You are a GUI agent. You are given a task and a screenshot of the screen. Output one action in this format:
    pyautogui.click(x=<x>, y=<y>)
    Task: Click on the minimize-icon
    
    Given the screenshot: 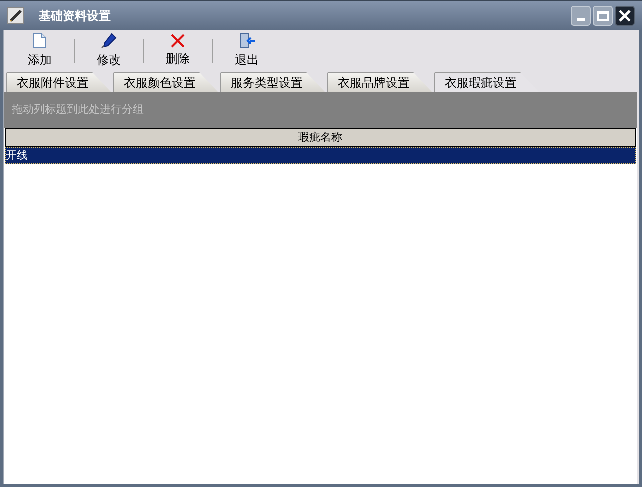 What is the action you would take?
    pyautogui.click(x=581, y=19)
    